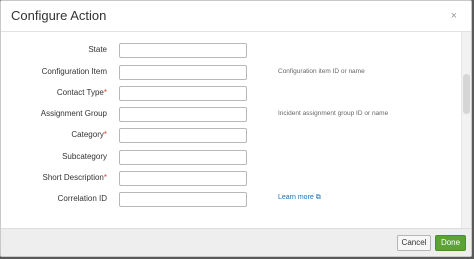 The width and height of the screenshot is (474, 259). Describe the element at coordinates (81, 92) in the screenshot. I see `field-label: Contact Type*` at that location.